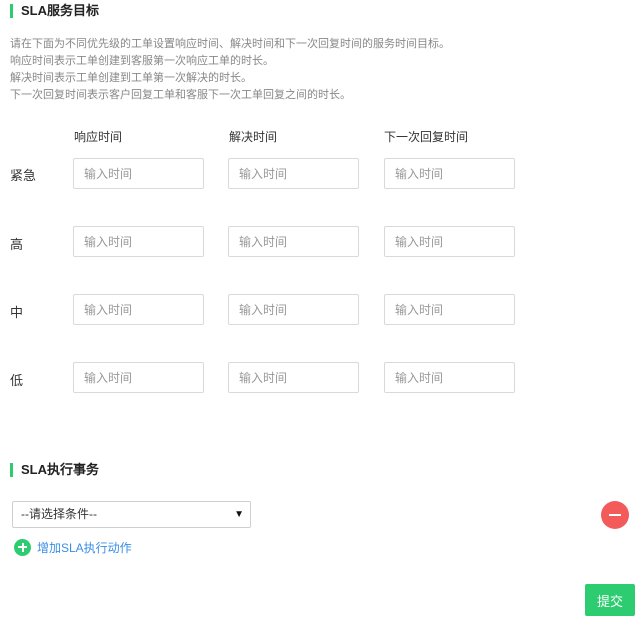  What do you see at coordinates (138, 241) in the screenshot?
I see `high-response-time-input` at bounding box center [138, 241].